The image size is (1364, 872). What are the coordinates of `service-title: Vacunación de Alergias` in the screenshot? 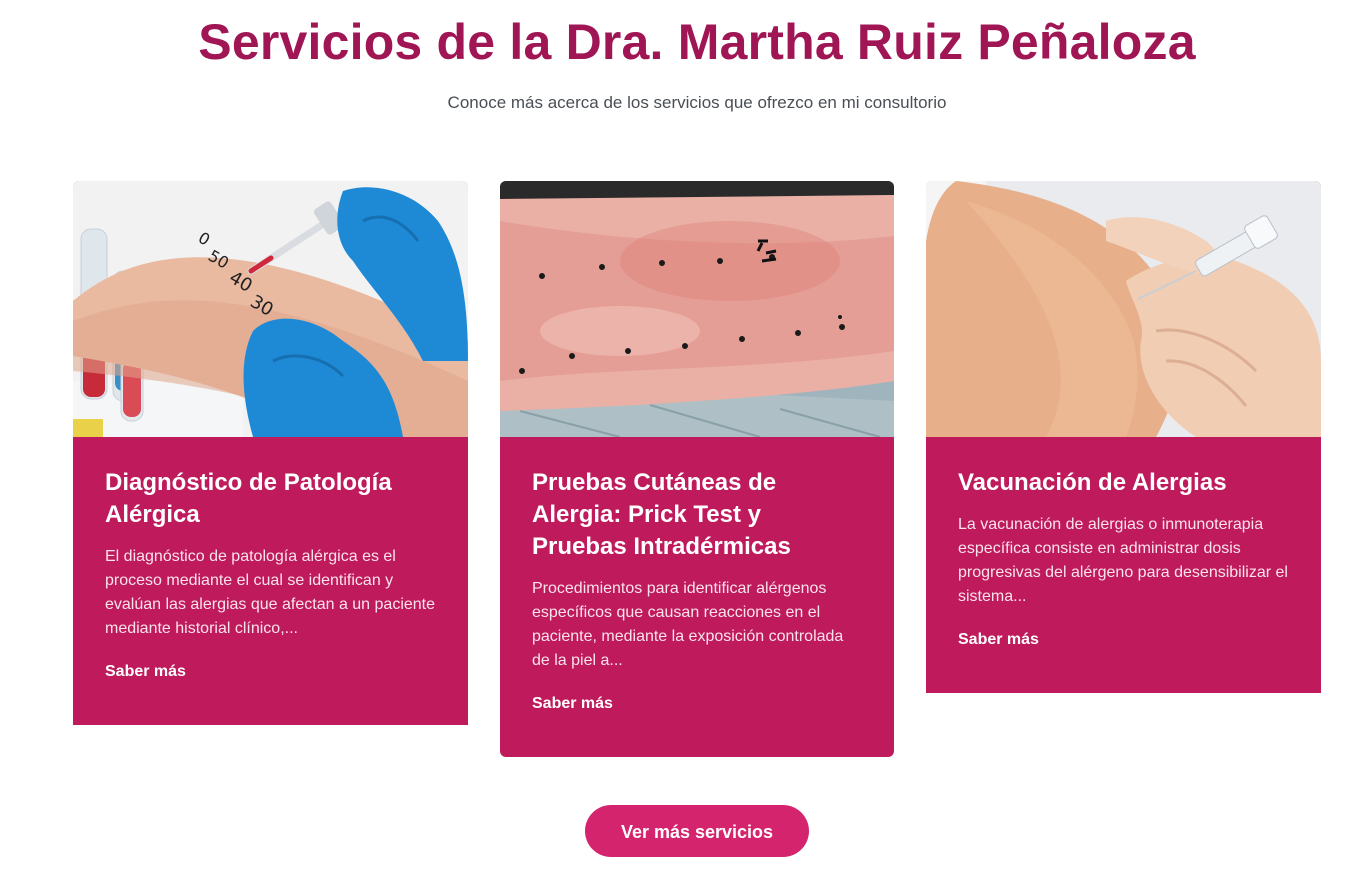 It's located at (1123, 483).